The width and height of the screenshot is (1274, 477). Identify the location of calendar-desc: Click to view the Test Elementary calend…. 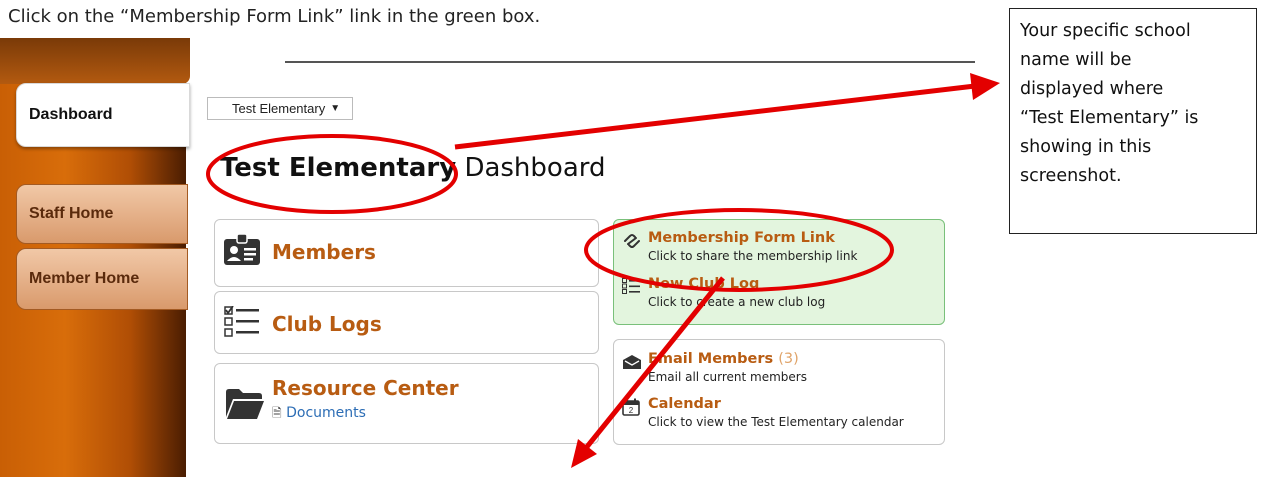
(776, 422).